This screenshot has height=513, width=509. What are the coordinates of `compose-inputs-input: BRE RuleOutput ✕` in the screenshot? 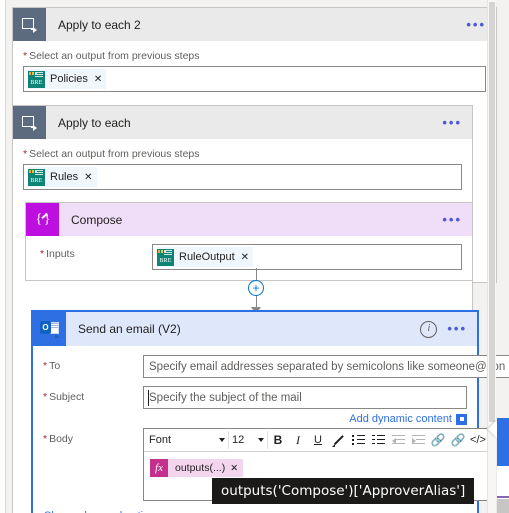 It's located at (307, 257).